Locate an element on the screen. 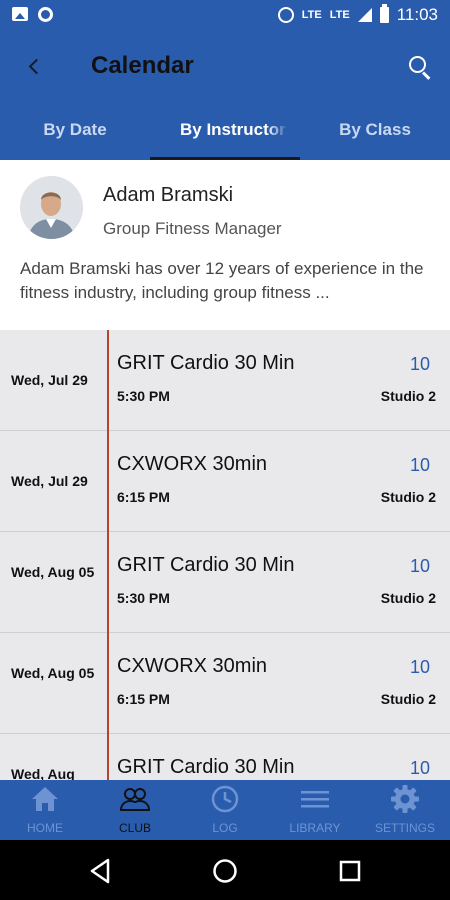  page-title: Calendar is located at coordinates (142, 65).